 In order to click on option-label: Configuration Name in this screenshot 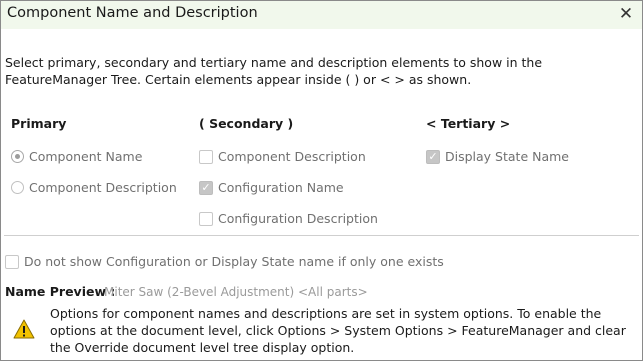, I will do `click(281, 187)`.